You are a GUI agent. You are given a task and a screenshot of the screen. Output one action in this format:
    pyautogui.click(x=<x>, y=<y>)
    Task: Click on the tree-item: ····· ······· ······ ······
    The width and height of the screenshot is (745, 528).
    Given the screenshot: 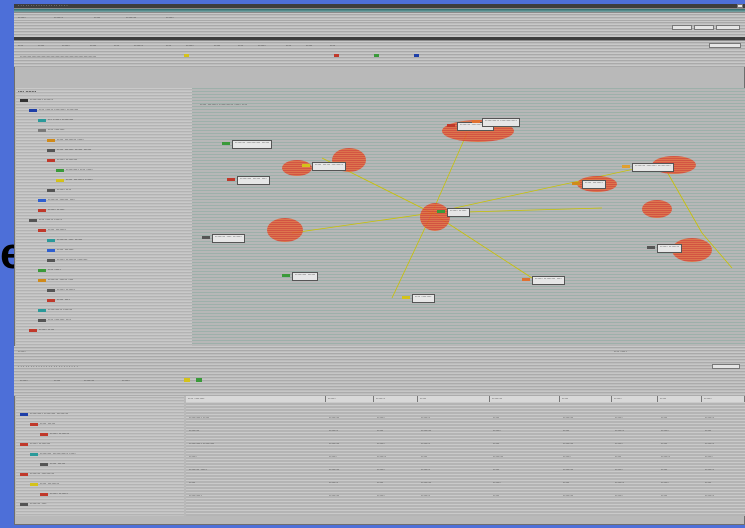 What is the action you would take?
    pyautogui.click(x=69, y=150)
    